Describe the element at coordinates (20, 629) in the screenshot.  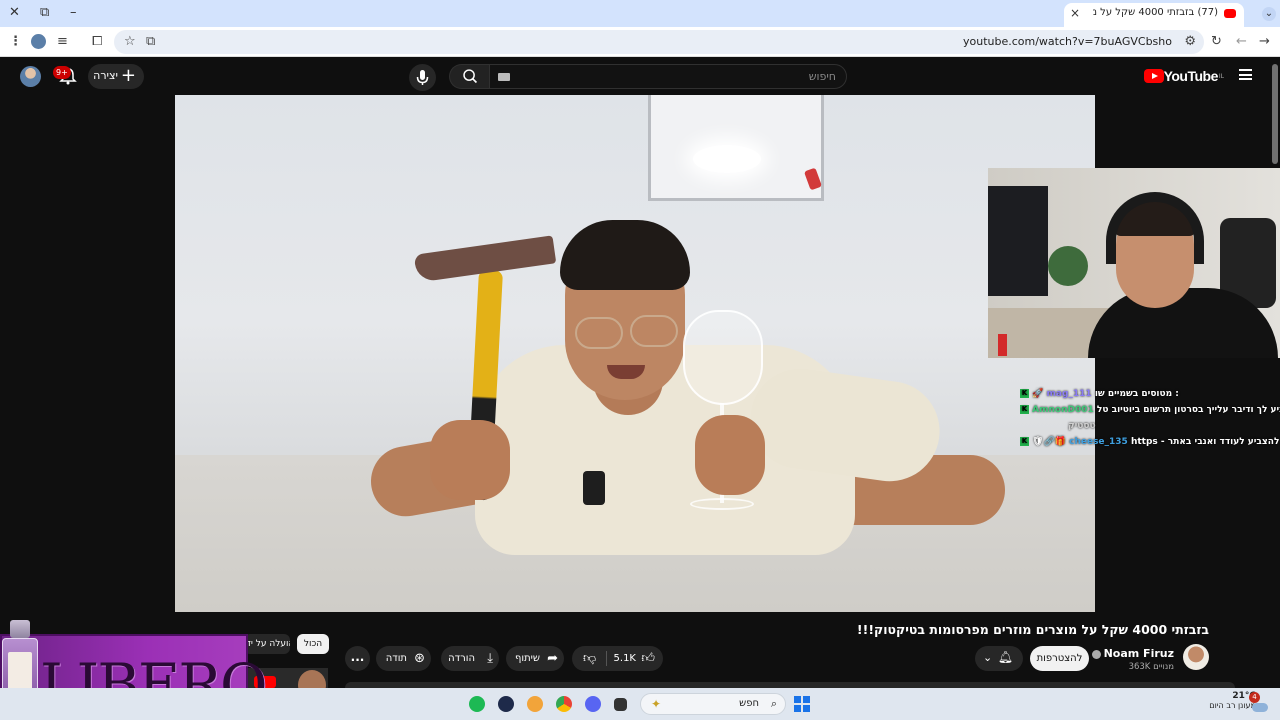
I see `perfume-bottle-cap` at that location.